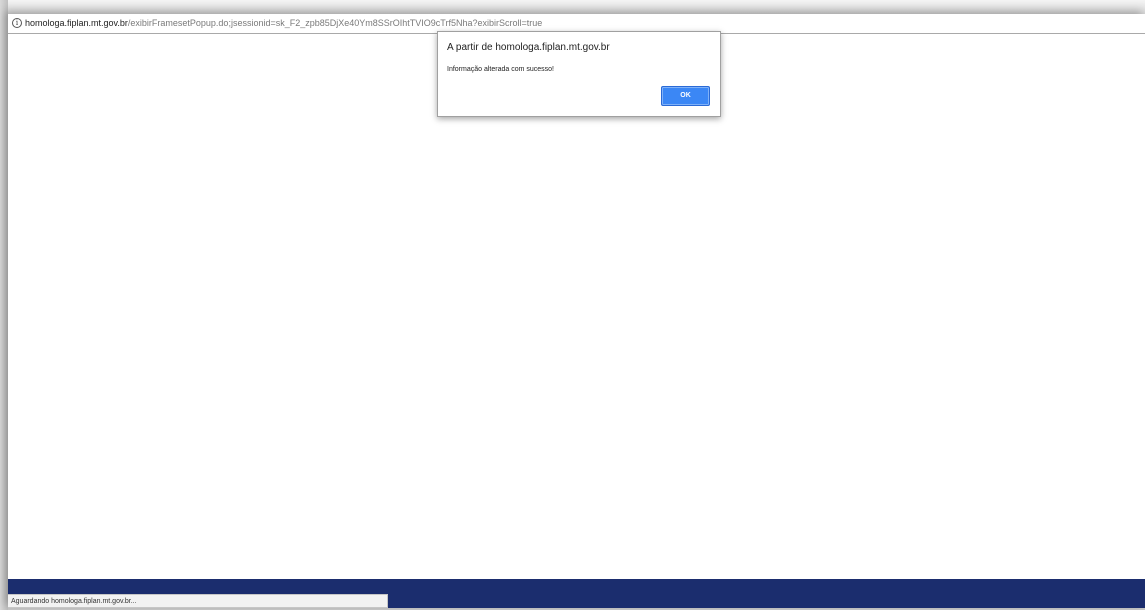  Describe the element at coordinates (500, 69) in the screenshot. I see `dialog-message: Informação alterada com sucesso!` at that location.